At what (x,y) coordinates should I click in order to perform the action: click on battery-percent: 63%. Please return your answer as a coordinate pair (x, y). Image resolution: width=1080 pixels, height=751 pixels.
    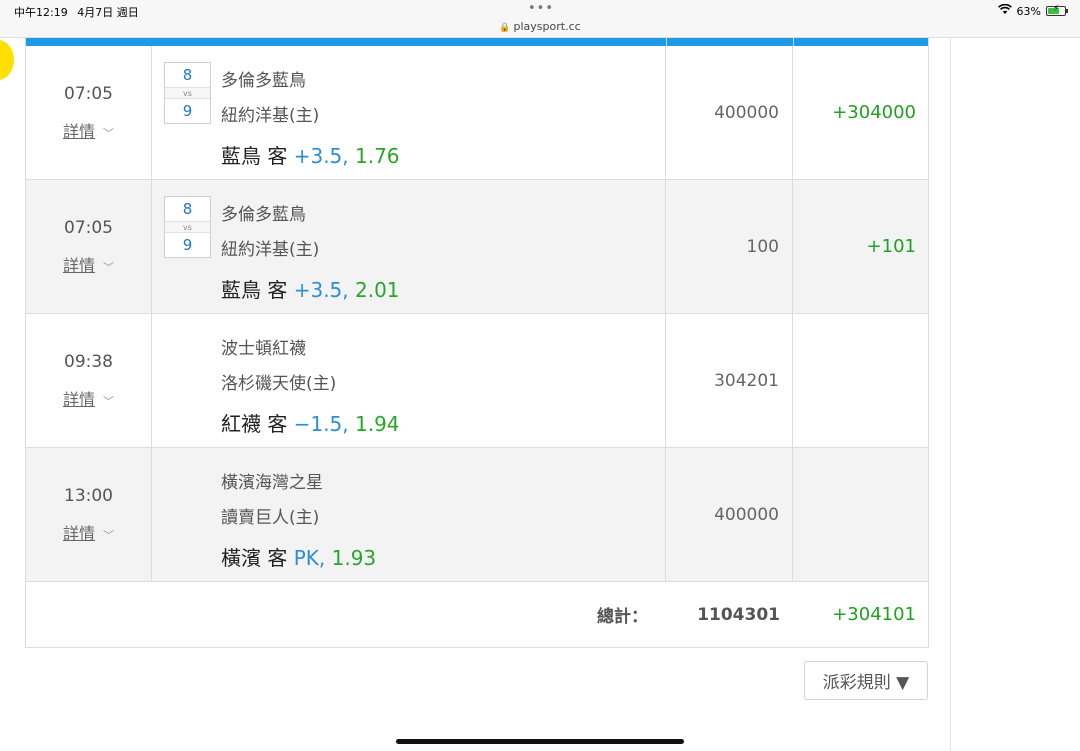
    Looking at the image, I should click on (1028, 11).